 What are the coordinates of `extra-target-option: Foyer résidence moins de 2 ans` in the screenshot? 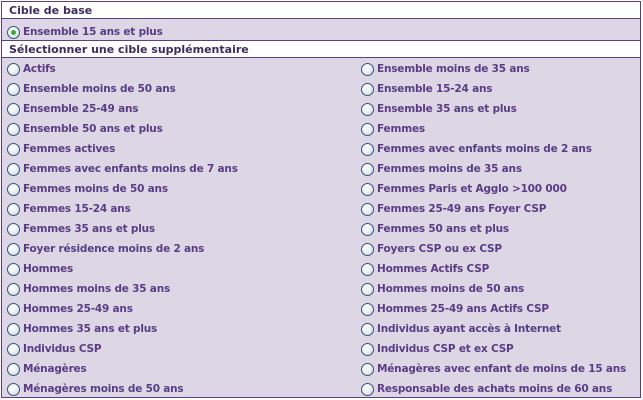 It's located at (105, 249).